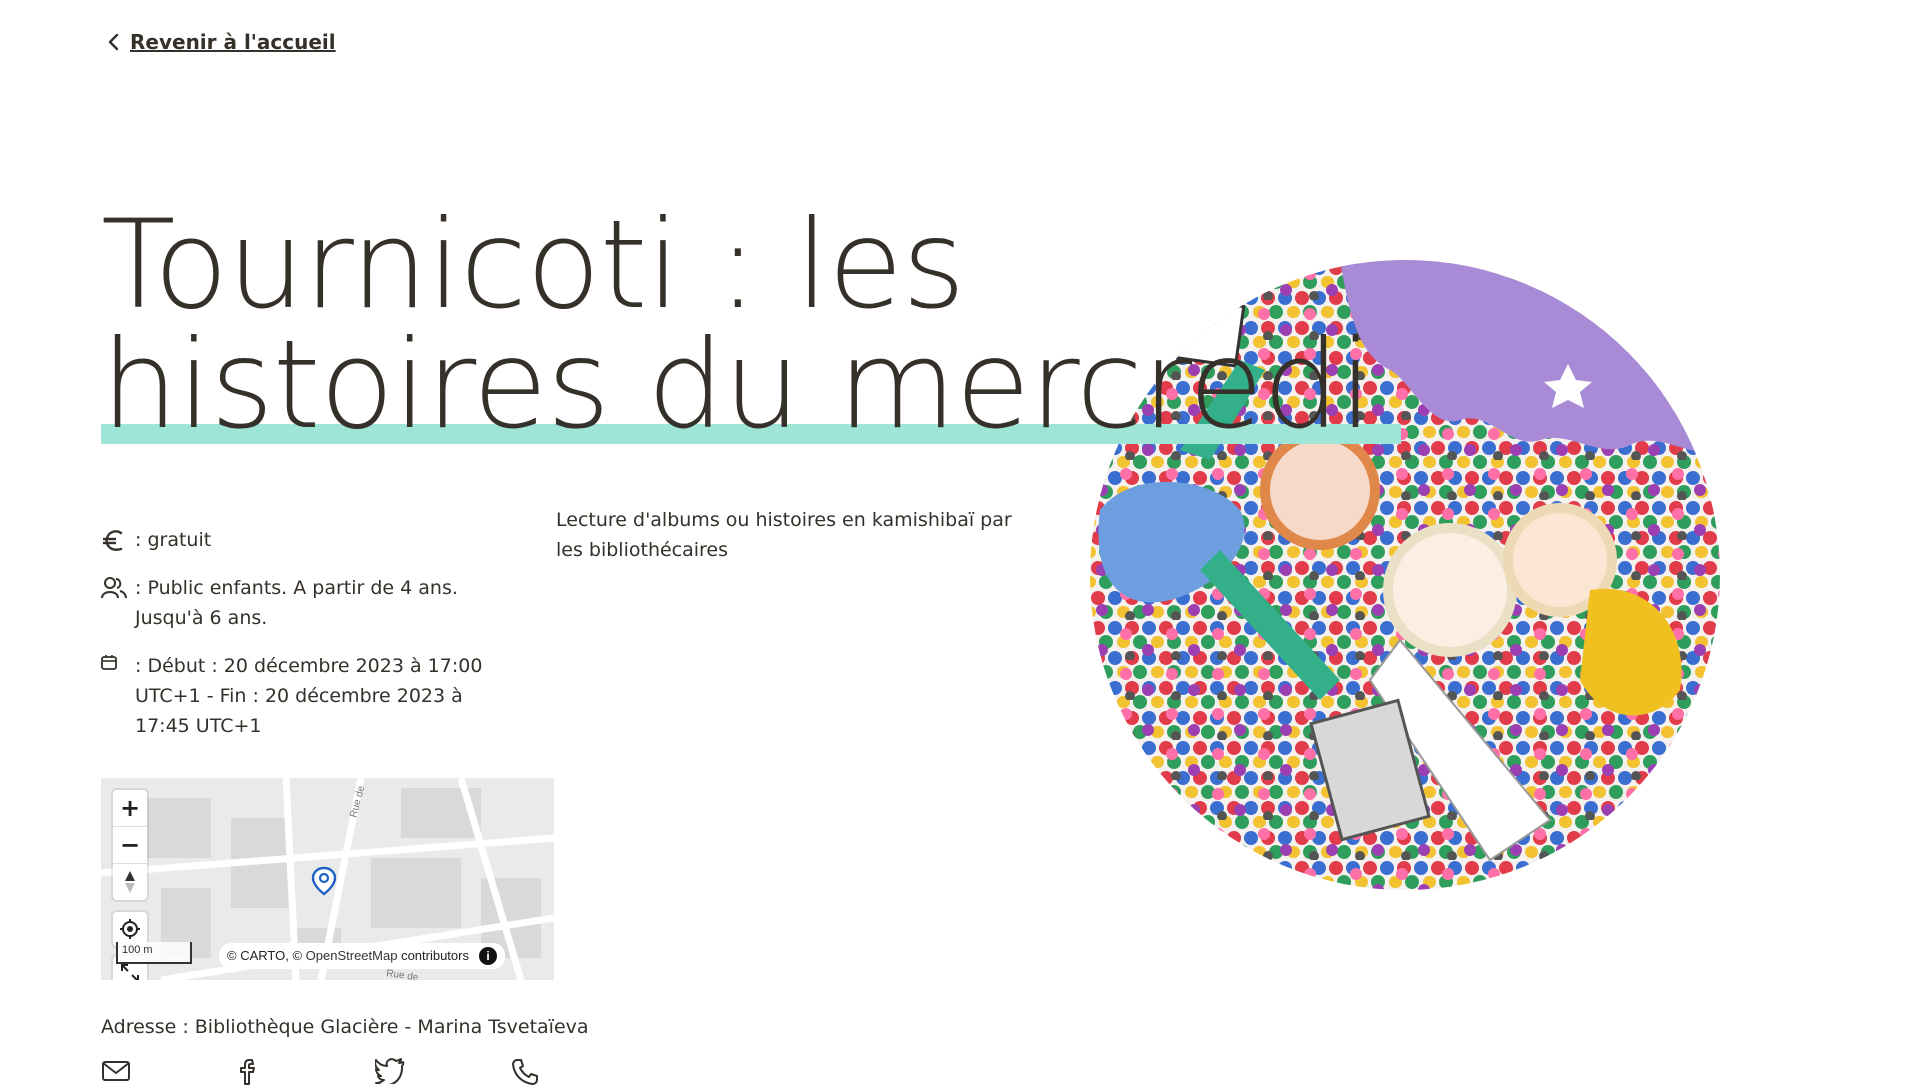  I want to click on attribution-suffix: contributors, so click(435, 955).